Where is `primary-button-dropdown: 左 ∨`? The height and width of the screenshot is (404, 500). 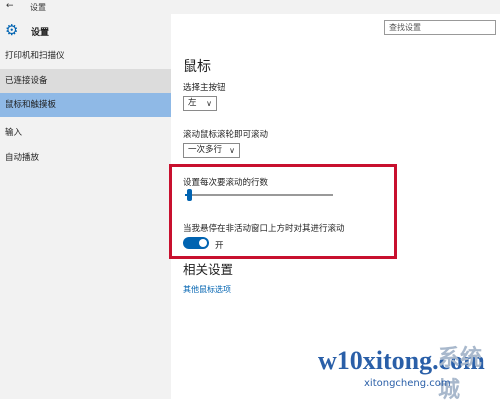 primary-button-dropdown: 左 ∨ is located at coordinates (200, 103).